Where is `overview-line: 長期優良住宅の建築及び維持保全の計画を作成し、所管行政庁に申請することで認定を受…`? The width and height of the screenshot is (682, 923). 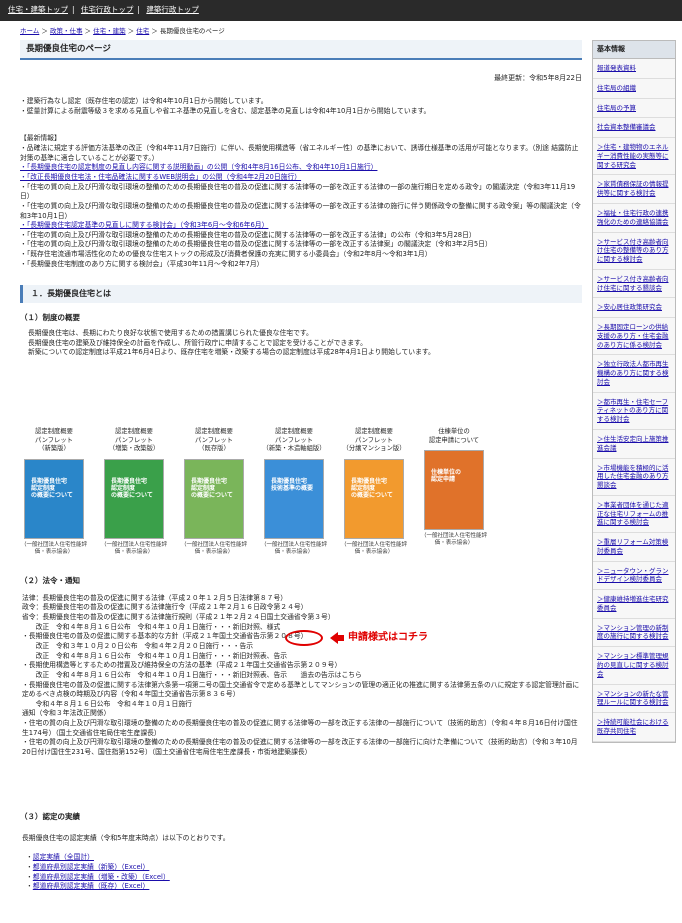
overview-line: 長期優良住宅の建築及び維持保全の計画を作成し、所管行政庁に申請することで認定を受… is located at coordinates (197, 342).